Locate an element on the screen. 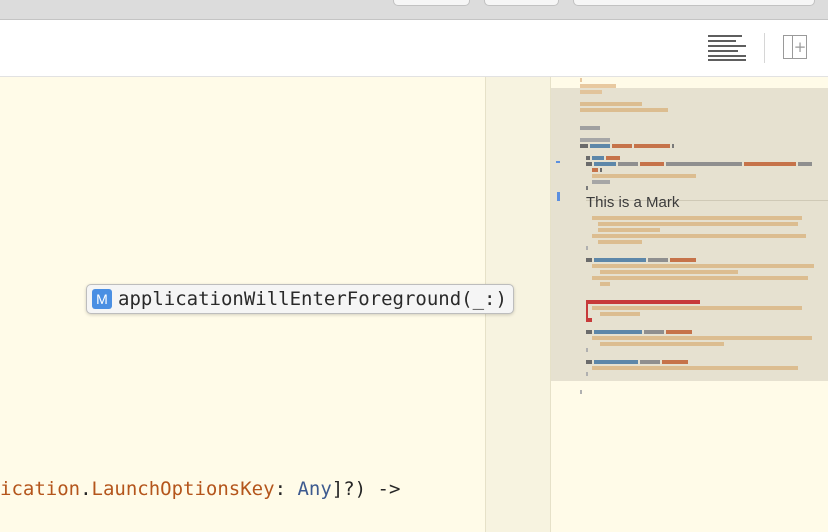  code-colon: : is located at coordinates (286, 489).